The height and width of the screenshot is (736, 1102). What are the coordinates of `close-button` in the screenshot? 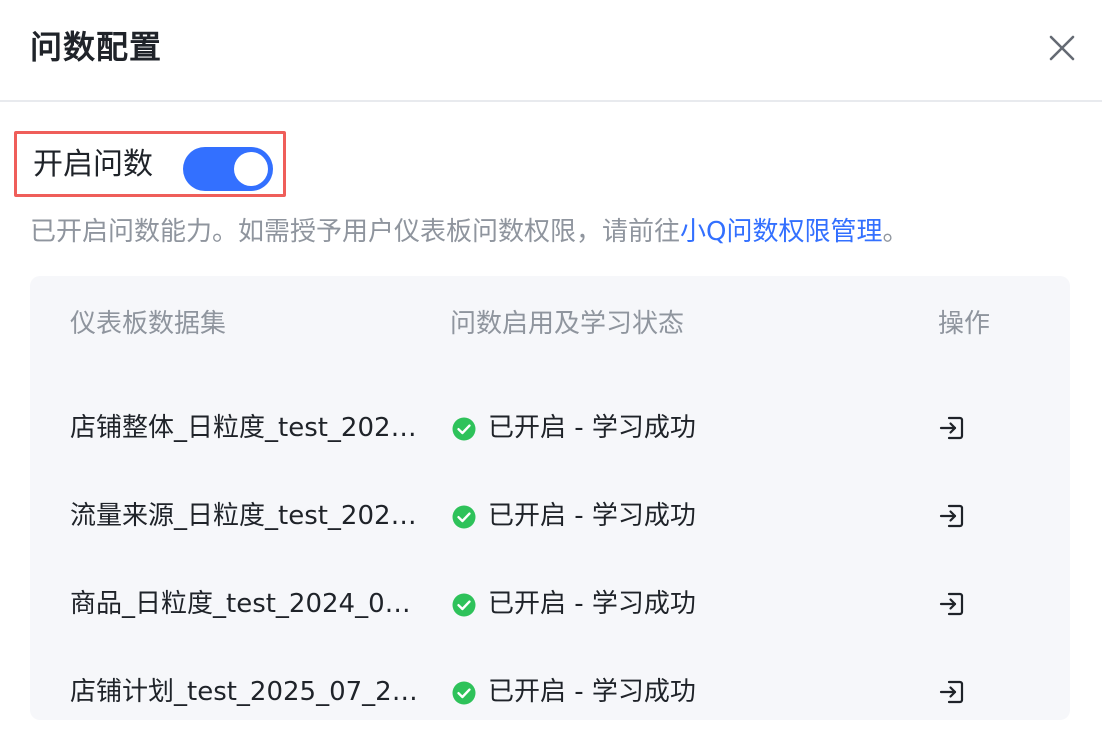 It's located at (1062, 48).